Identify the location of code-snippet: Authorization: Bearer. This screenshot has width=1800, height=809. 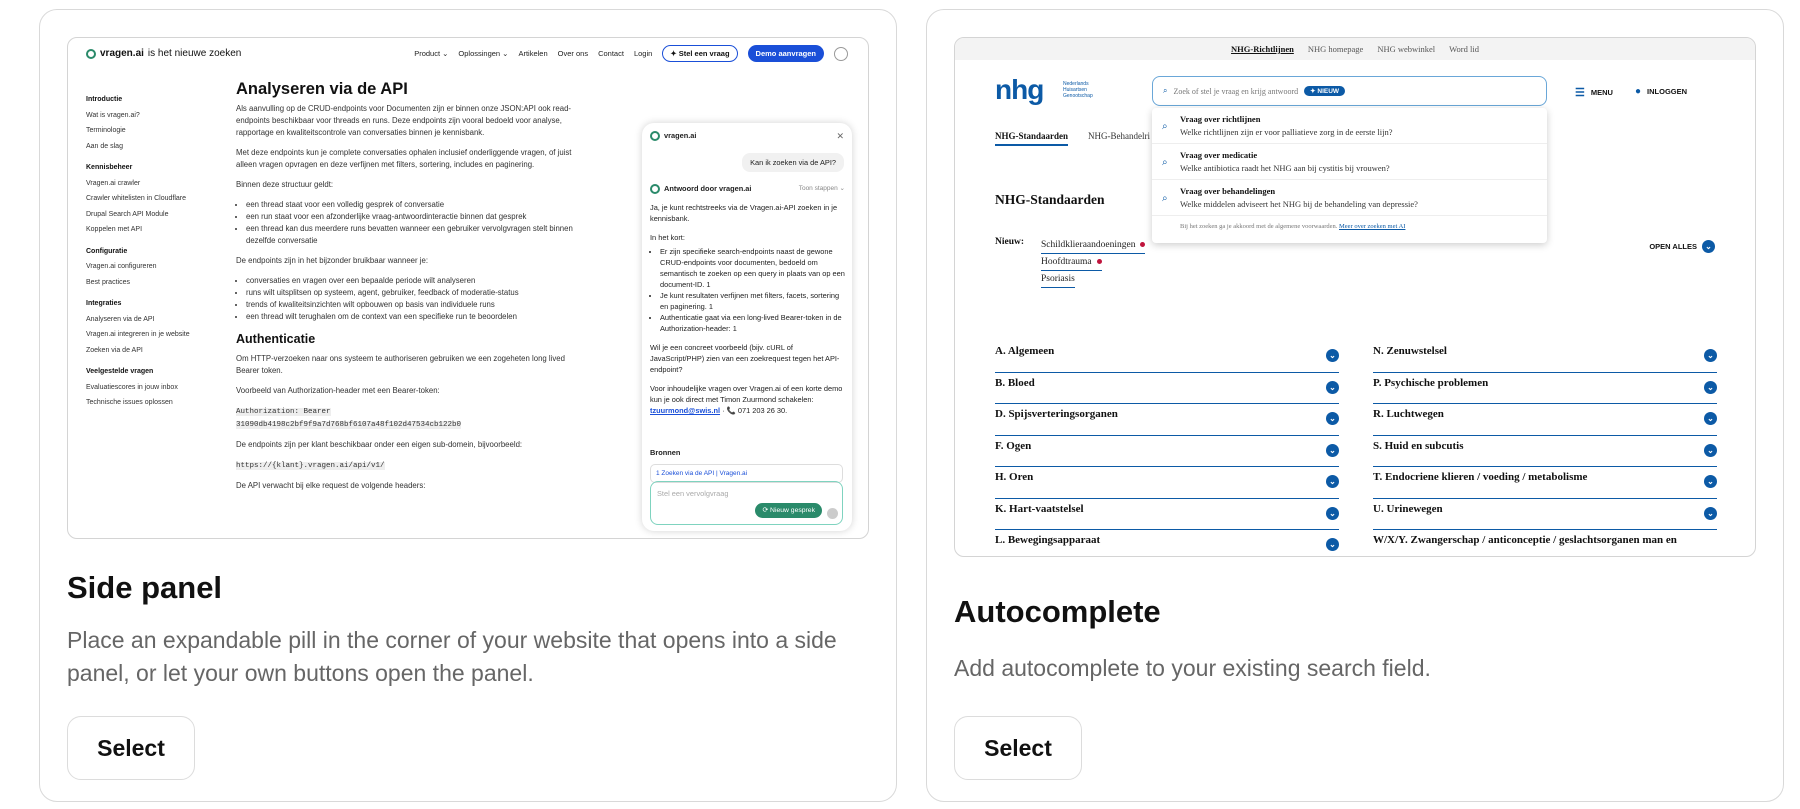
(283, 412).